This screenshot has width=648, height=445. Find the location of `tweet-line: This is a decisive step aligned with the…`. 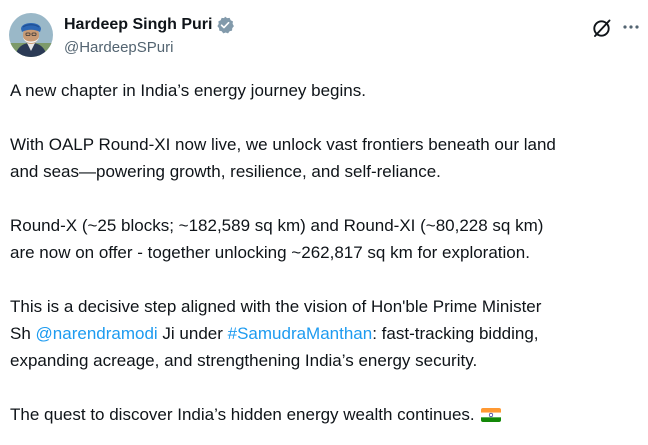

tweet-line: This is a decisive step aligned with the… is located at coordinates (276, 306).